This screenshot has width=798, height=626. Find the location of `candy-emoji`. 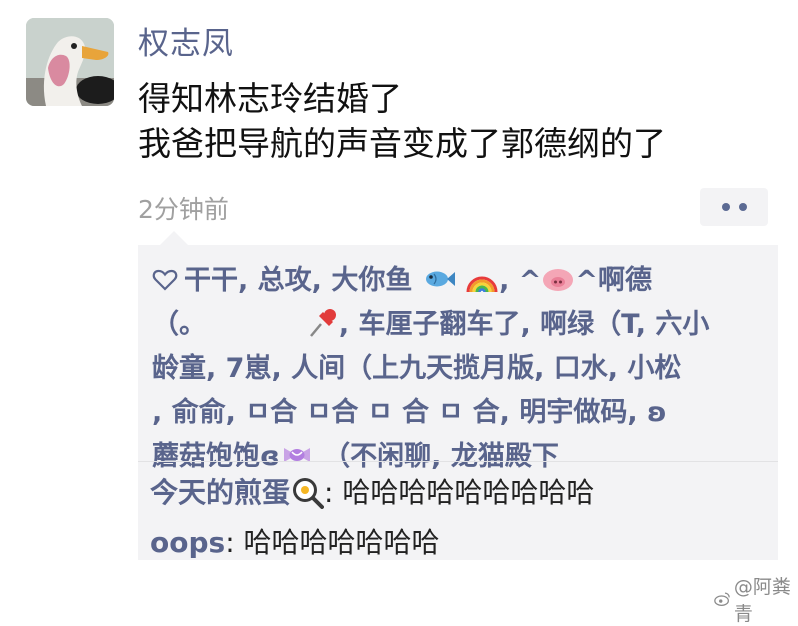

candy-emoji is located at coordinates (296, 455).